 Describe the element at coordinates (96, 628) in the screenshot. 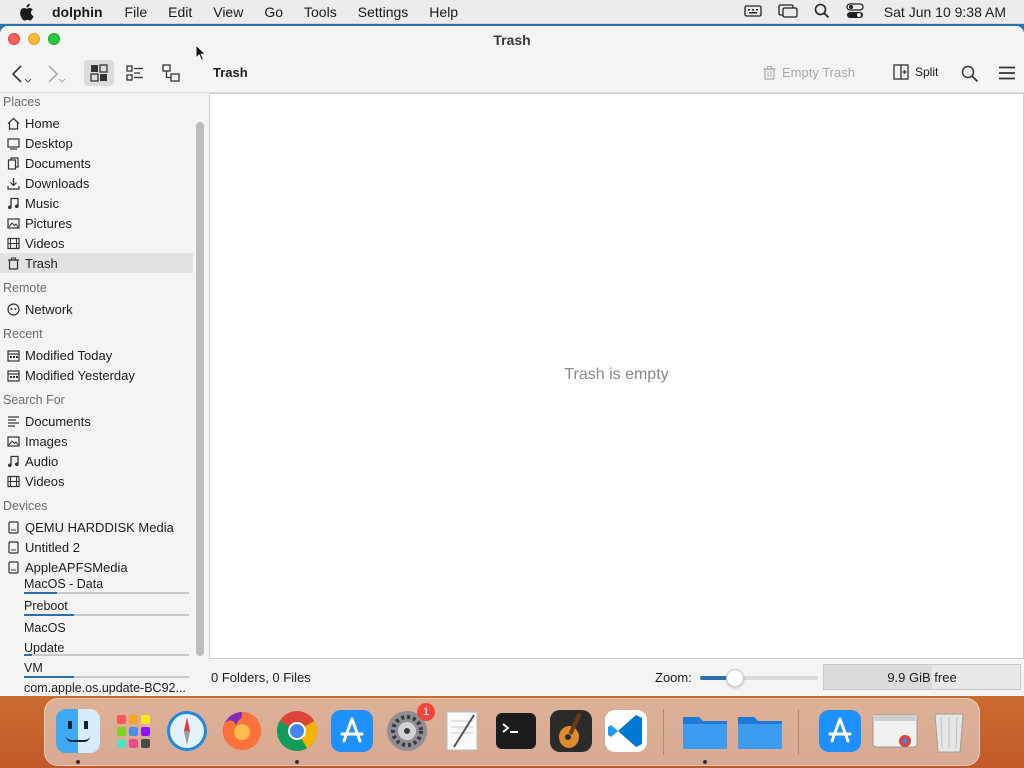

I see `volume-macos: MacOS` at that location.